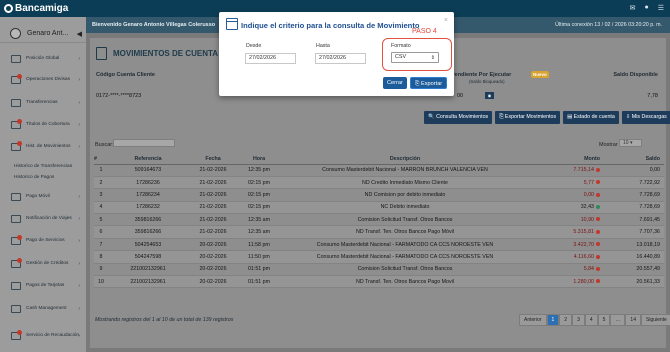 The width and height of the screenshot is (670, 352). I want to click on col-number: #, so click(101, 159).